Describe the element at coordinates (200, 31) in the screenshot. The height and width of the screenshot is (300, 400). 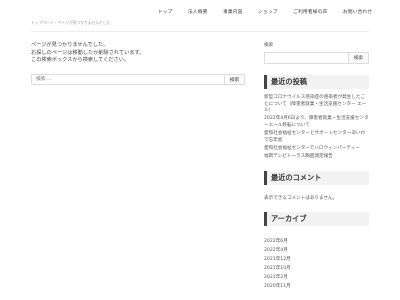
I see `header-divider` at that location.